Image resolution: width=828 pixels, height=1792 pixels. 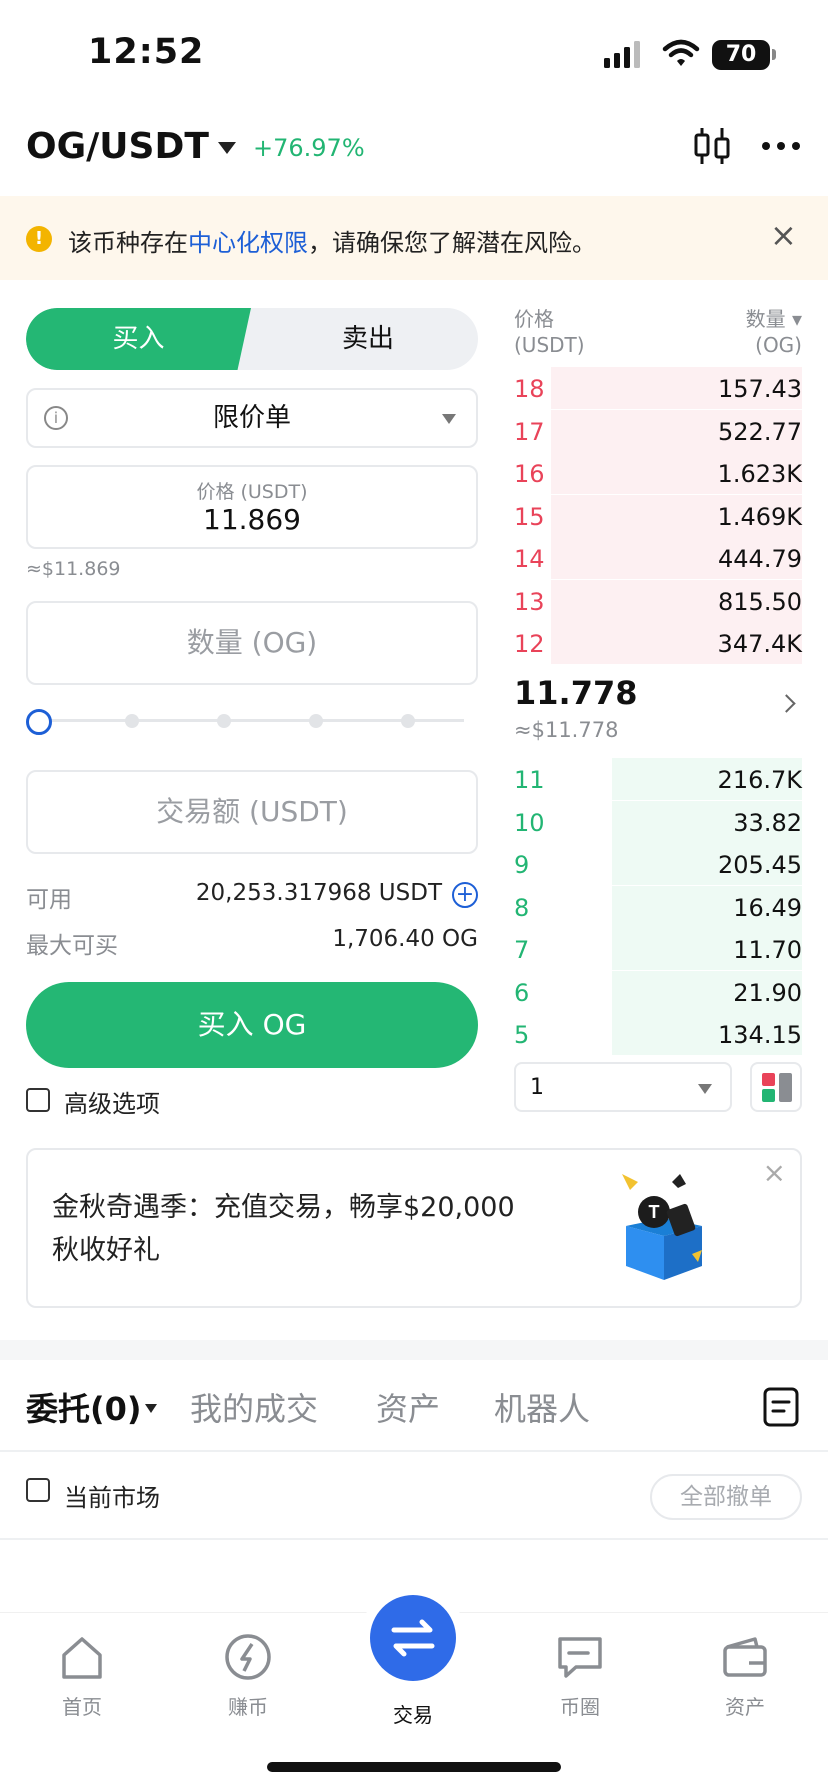 What do you see at coordinates (128, 243) in the screenshot?
I see `risk-text-before: 该币种存在` at bounding box center [128, 243].